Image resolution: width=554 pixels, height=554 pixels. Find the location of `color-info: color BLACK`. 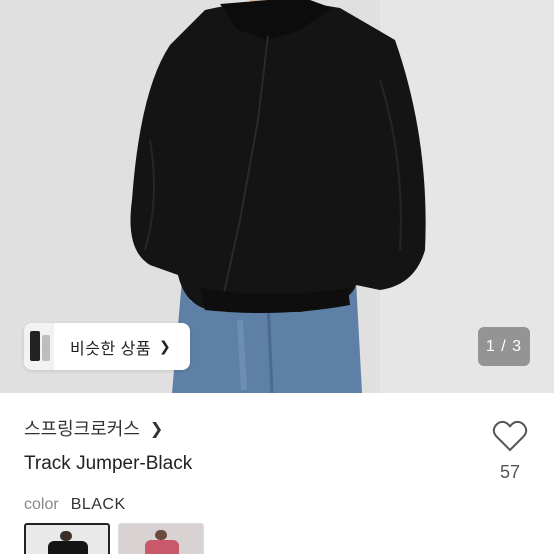

color-info: color BLACK is located at coordinates (75, 505).